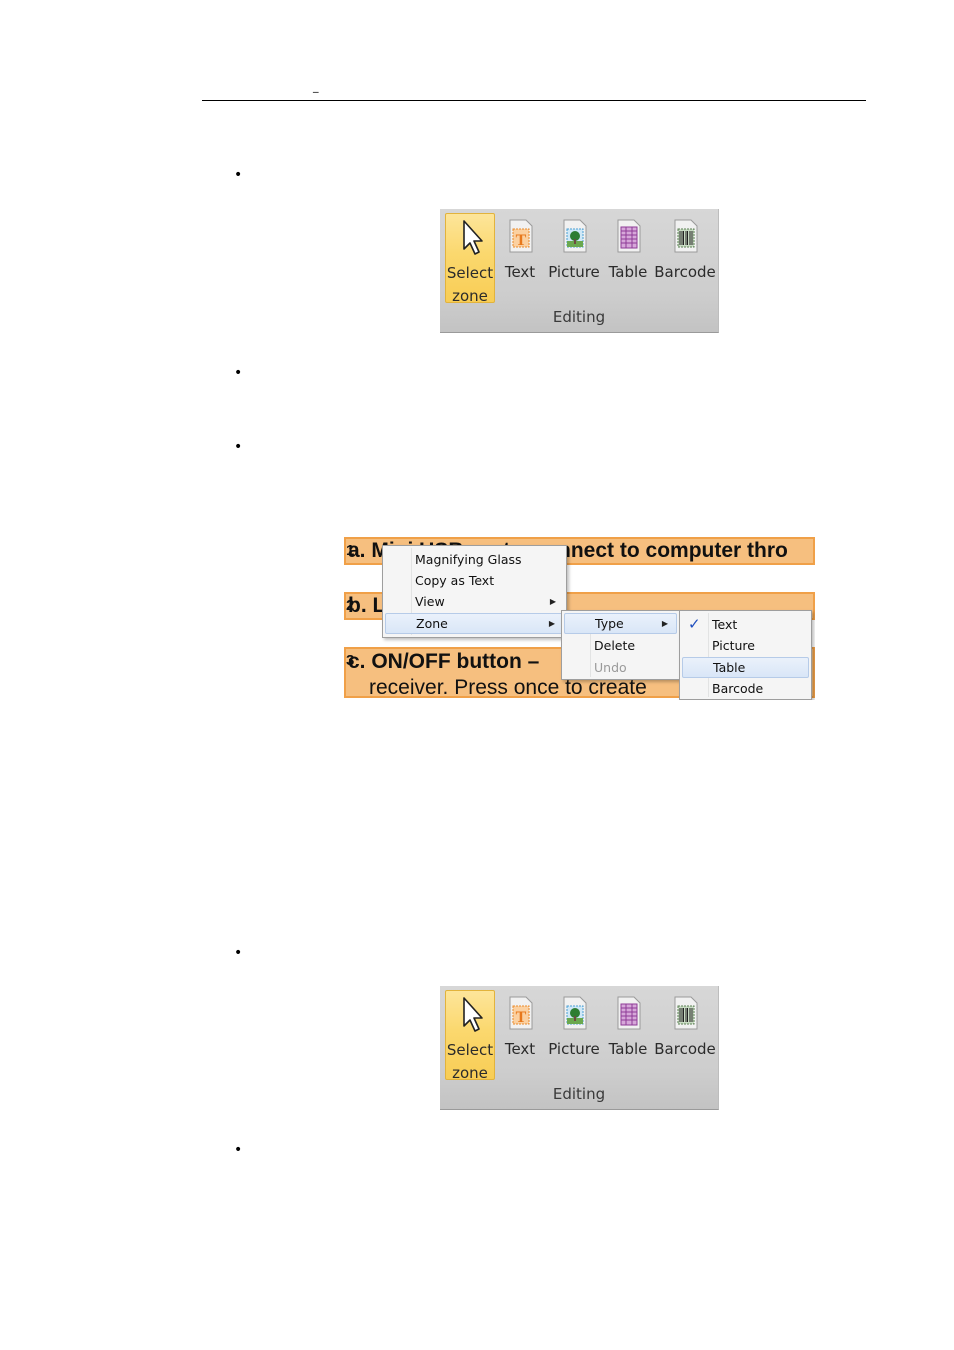 The width and height of the screenshot is (954, 1350). What do you see at coordinates (367, 605) in the screenshot?
I see `zone-text-2: b. L` at bounding box center [367, 605].